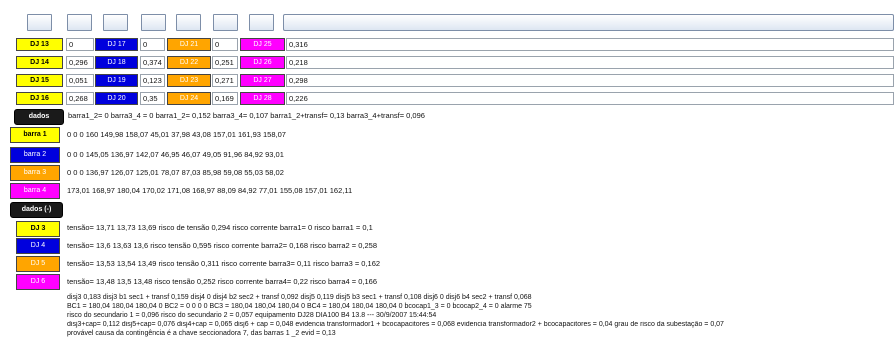  Describe the element at coordinates (39, 62) in the screenshot. I see `dj-button: DJ 14` at that location.